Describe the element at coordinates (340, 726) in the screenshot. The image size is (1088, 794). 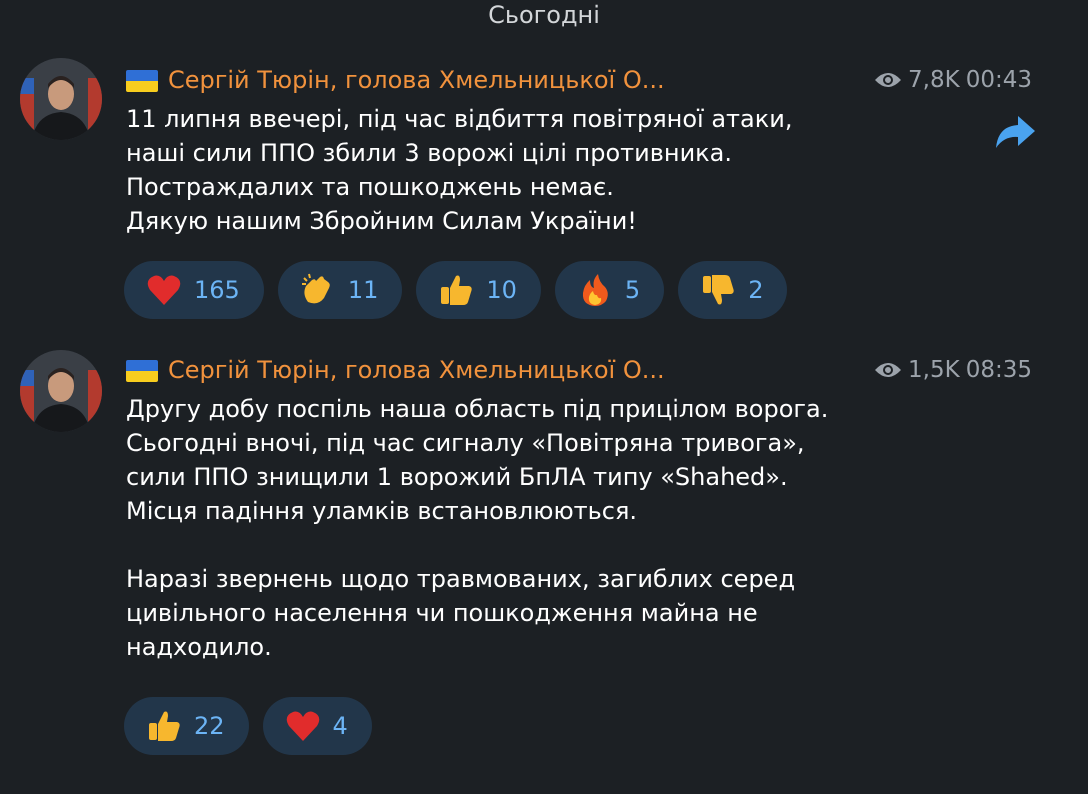
I see `reaction-count: 4` at that location.